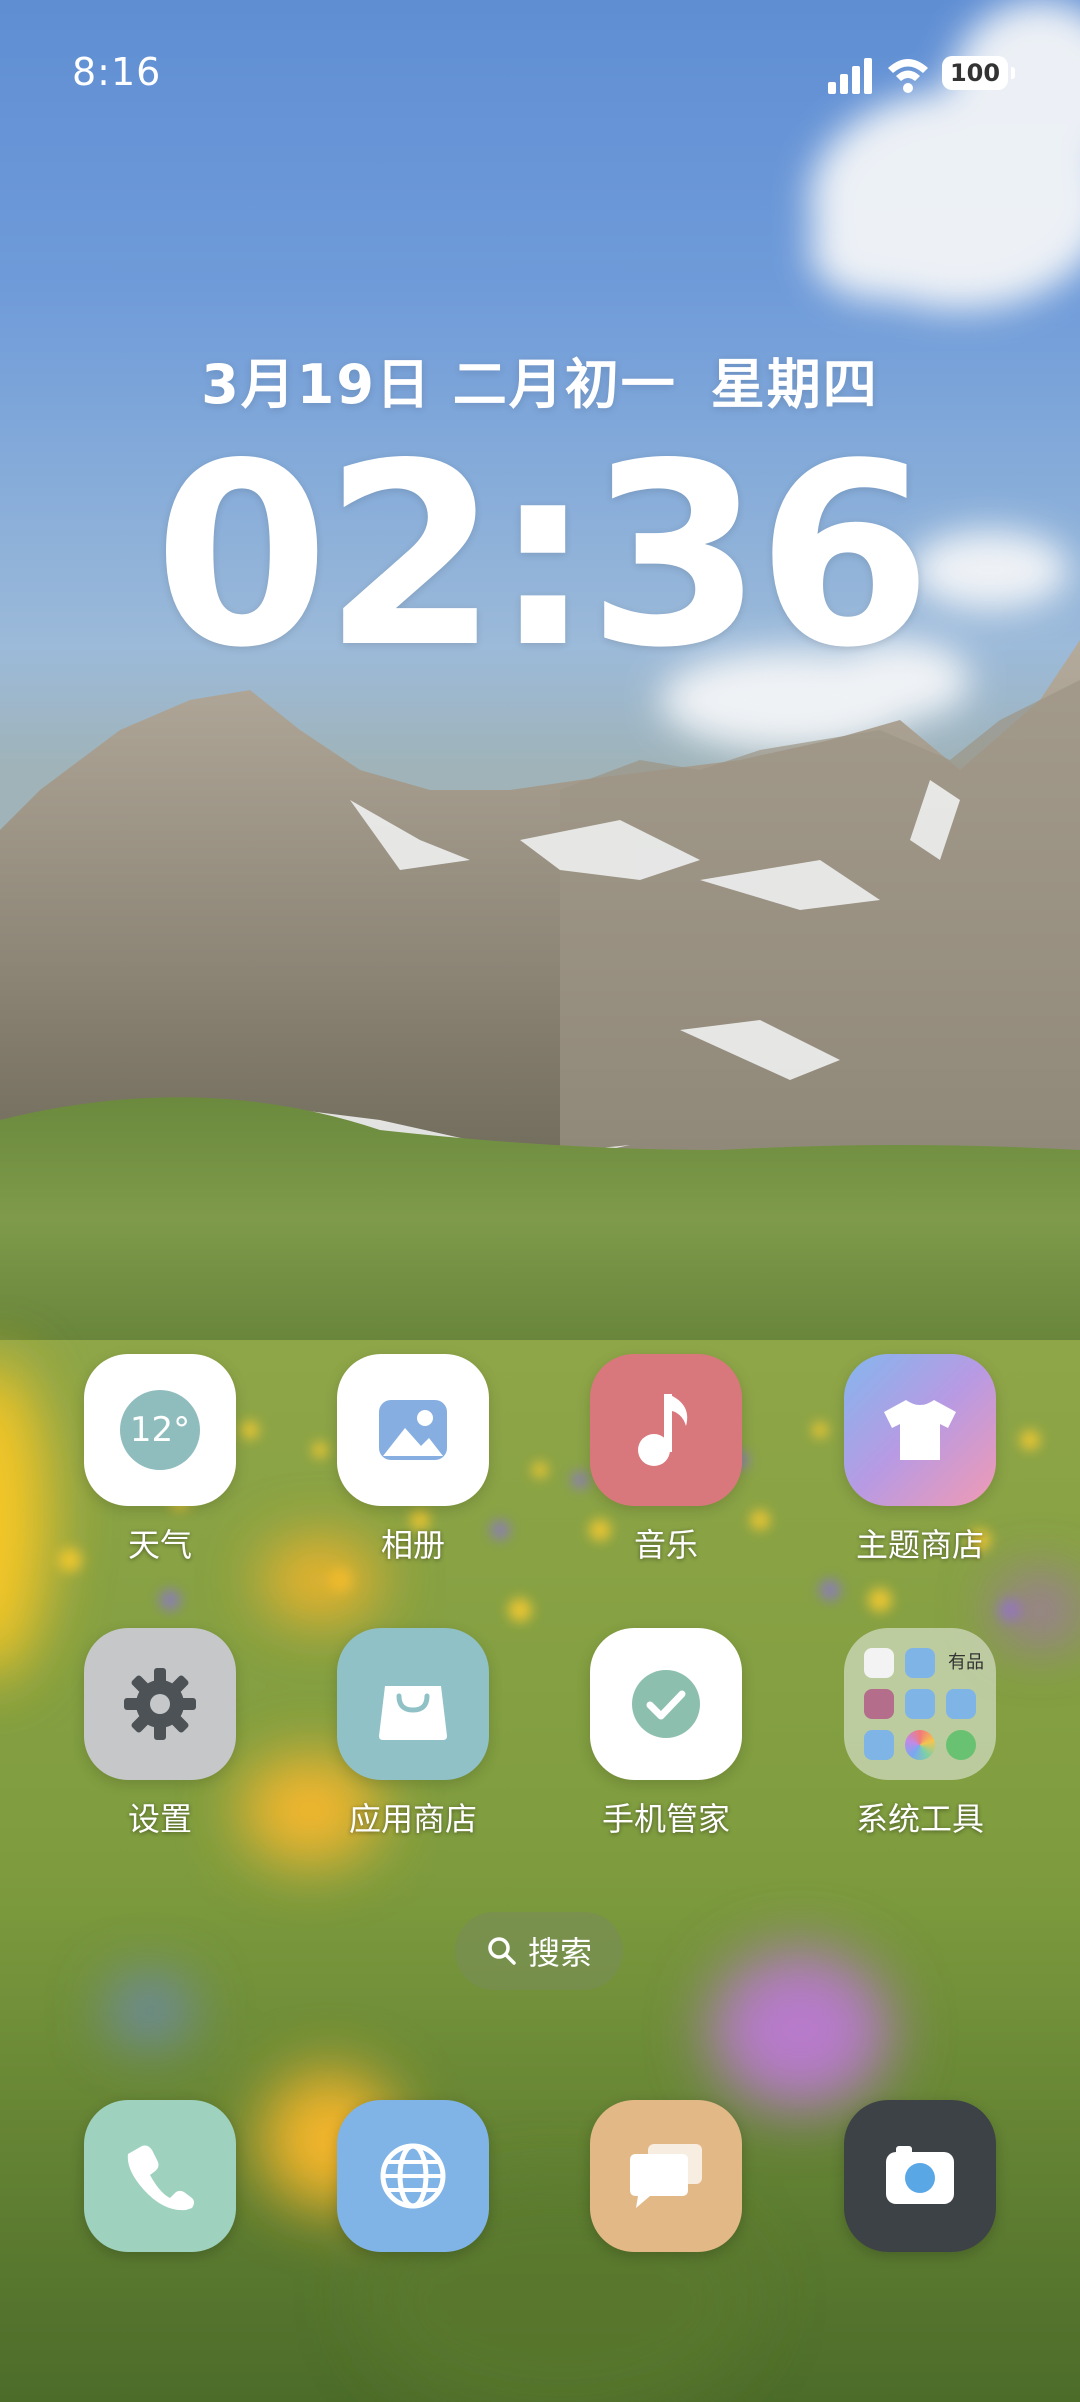 This screenshot has height=2402, width=1080. What do you see at coordinates (665, 1819) in the screenshot?
I see `app-label: 手机管家` at bounding box center [665, 1819].